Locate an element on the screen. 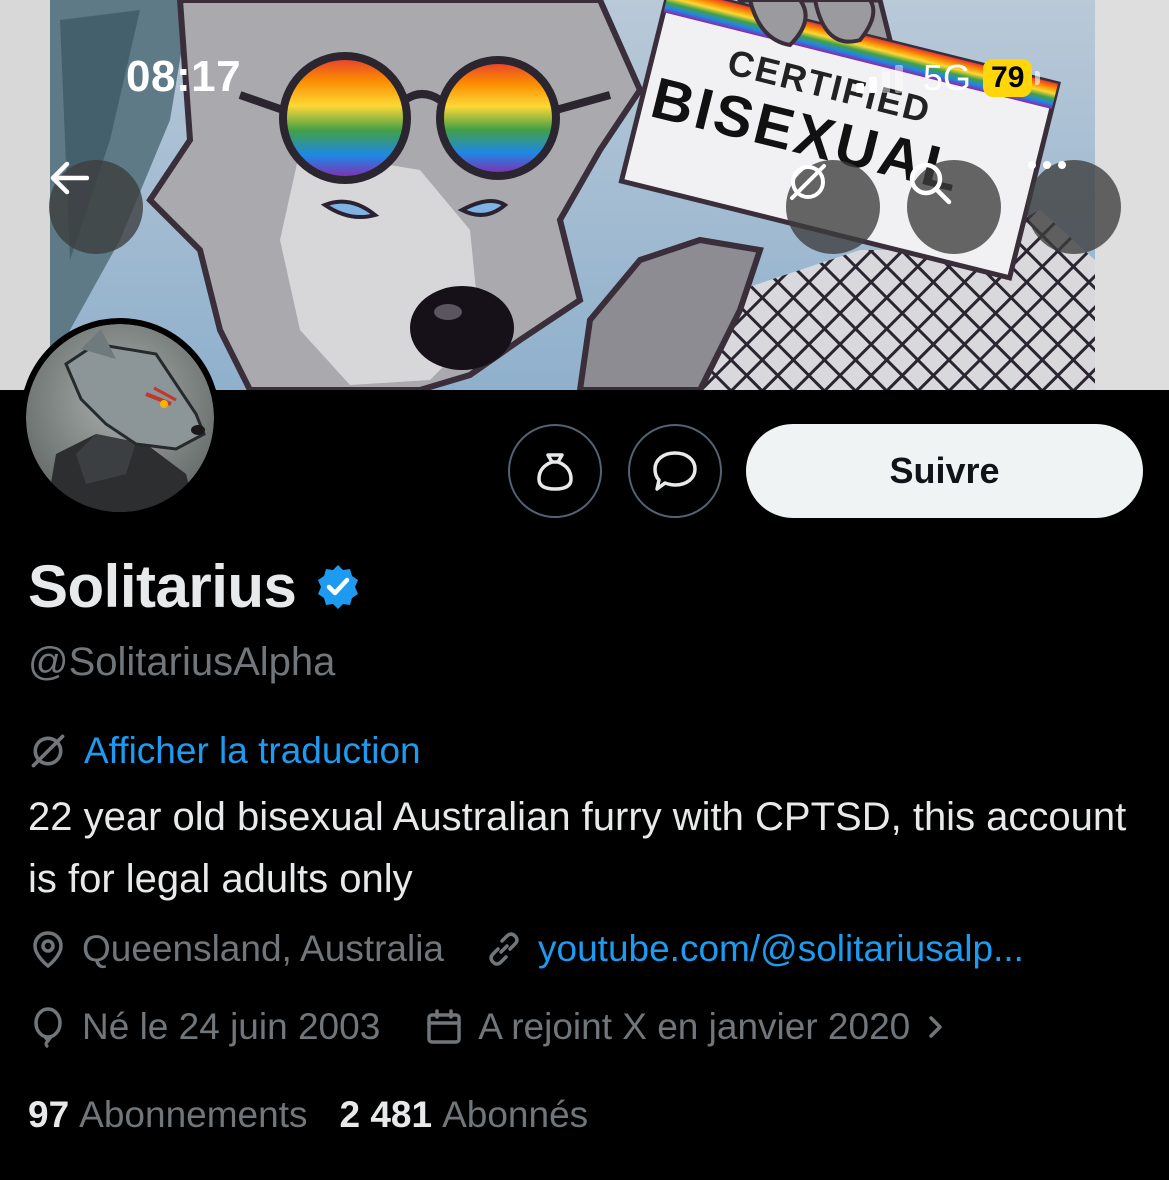 The image size is (1169, 1180). back-button is located at coordinates (96, 207).